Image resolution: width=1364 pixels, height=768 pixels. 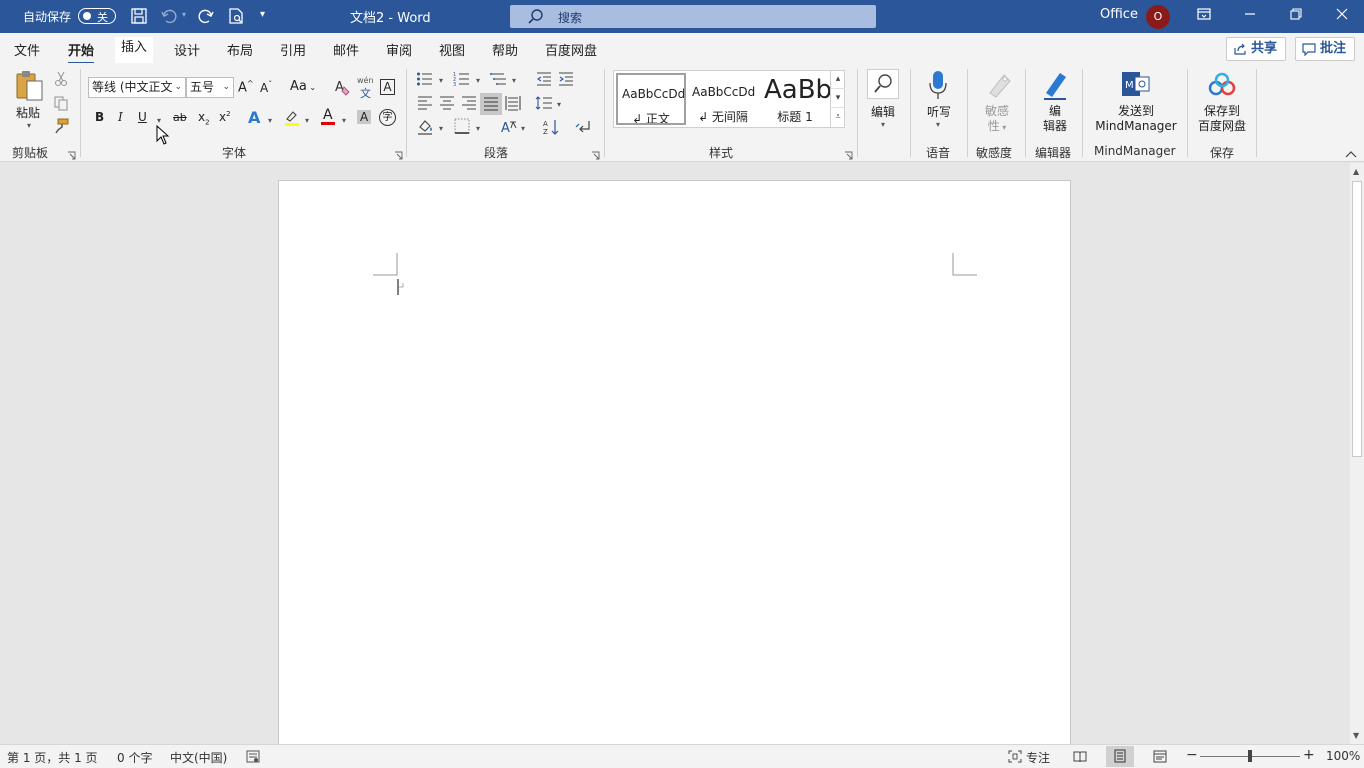 What do you see at coordinates (452, 49) in the screenshot?
I see `tab-view: 视图` at bounding box center [452, 49].